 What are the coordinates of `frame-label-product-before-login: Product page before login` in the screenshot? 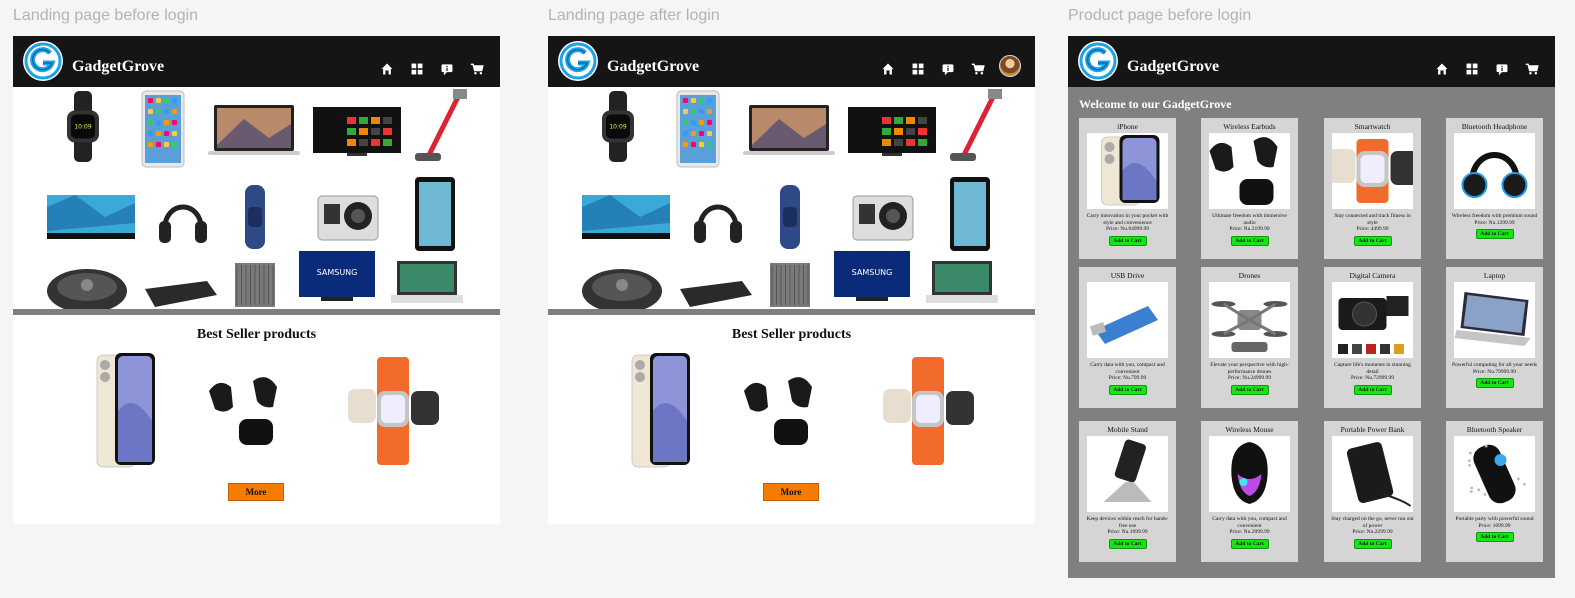 It's located at (1159, 16).